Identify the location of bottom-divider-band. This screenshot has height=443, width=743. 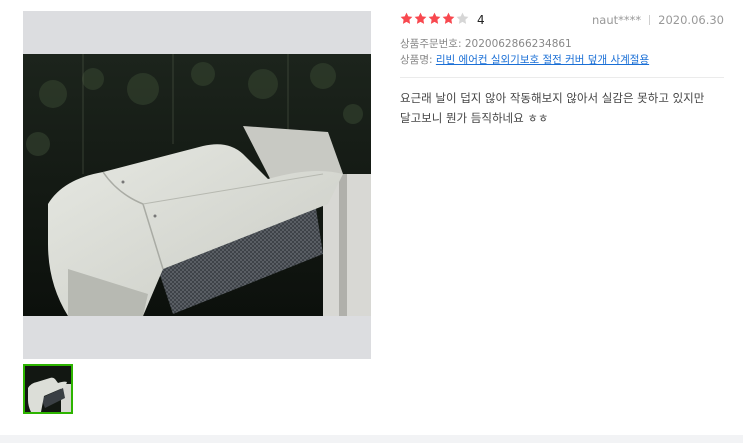
(371, 439).